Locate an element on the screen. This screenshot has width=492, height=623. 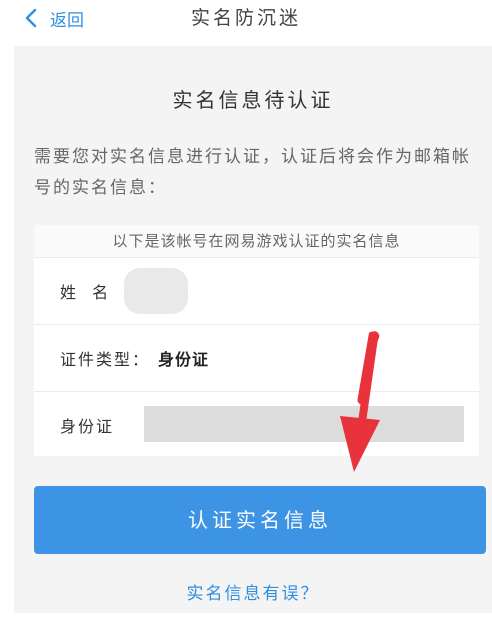
info-row-label: 姓 名 is located at coordinates (85, 292).